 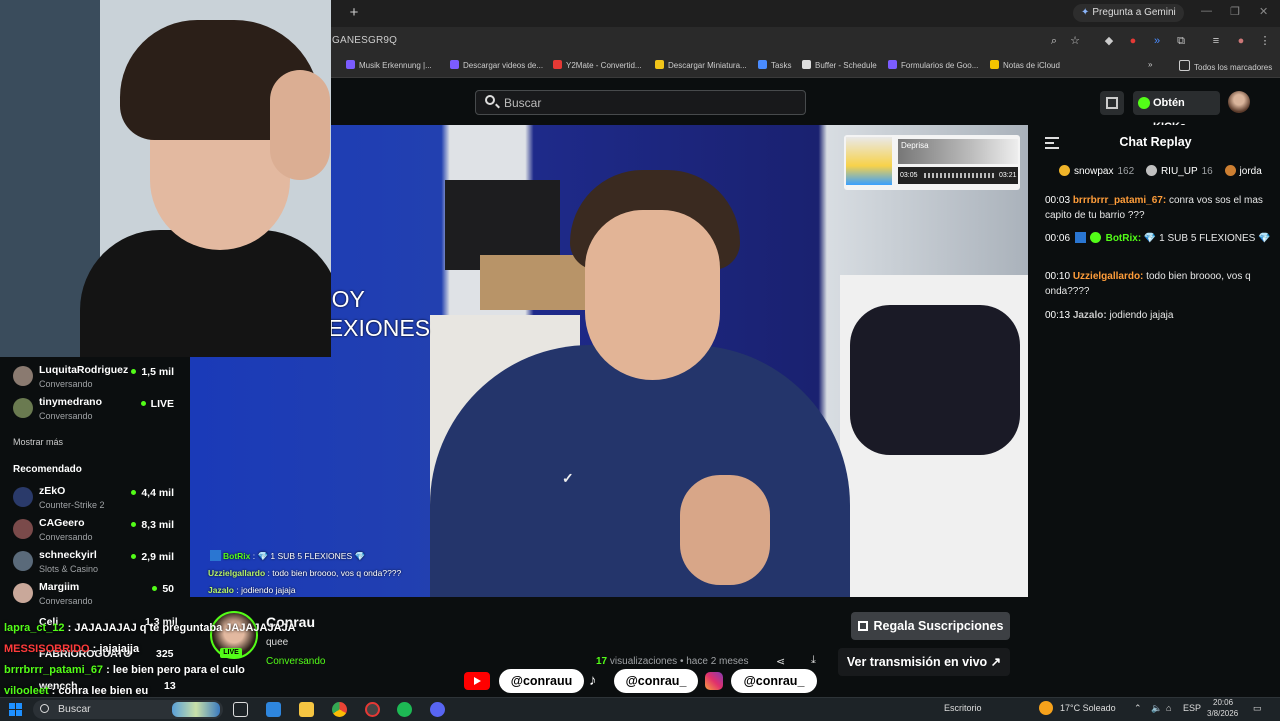 What do you see at coordinates (541, 681) in the screenshot?
I see `youtube-link: @conrauu` at bounding box center [541, 681].